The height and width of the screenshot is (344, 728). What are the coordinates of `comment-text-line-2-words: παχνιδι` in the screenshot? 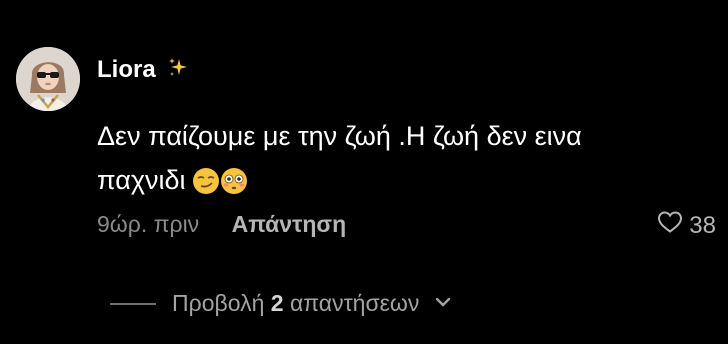 It's located at (141, 180).